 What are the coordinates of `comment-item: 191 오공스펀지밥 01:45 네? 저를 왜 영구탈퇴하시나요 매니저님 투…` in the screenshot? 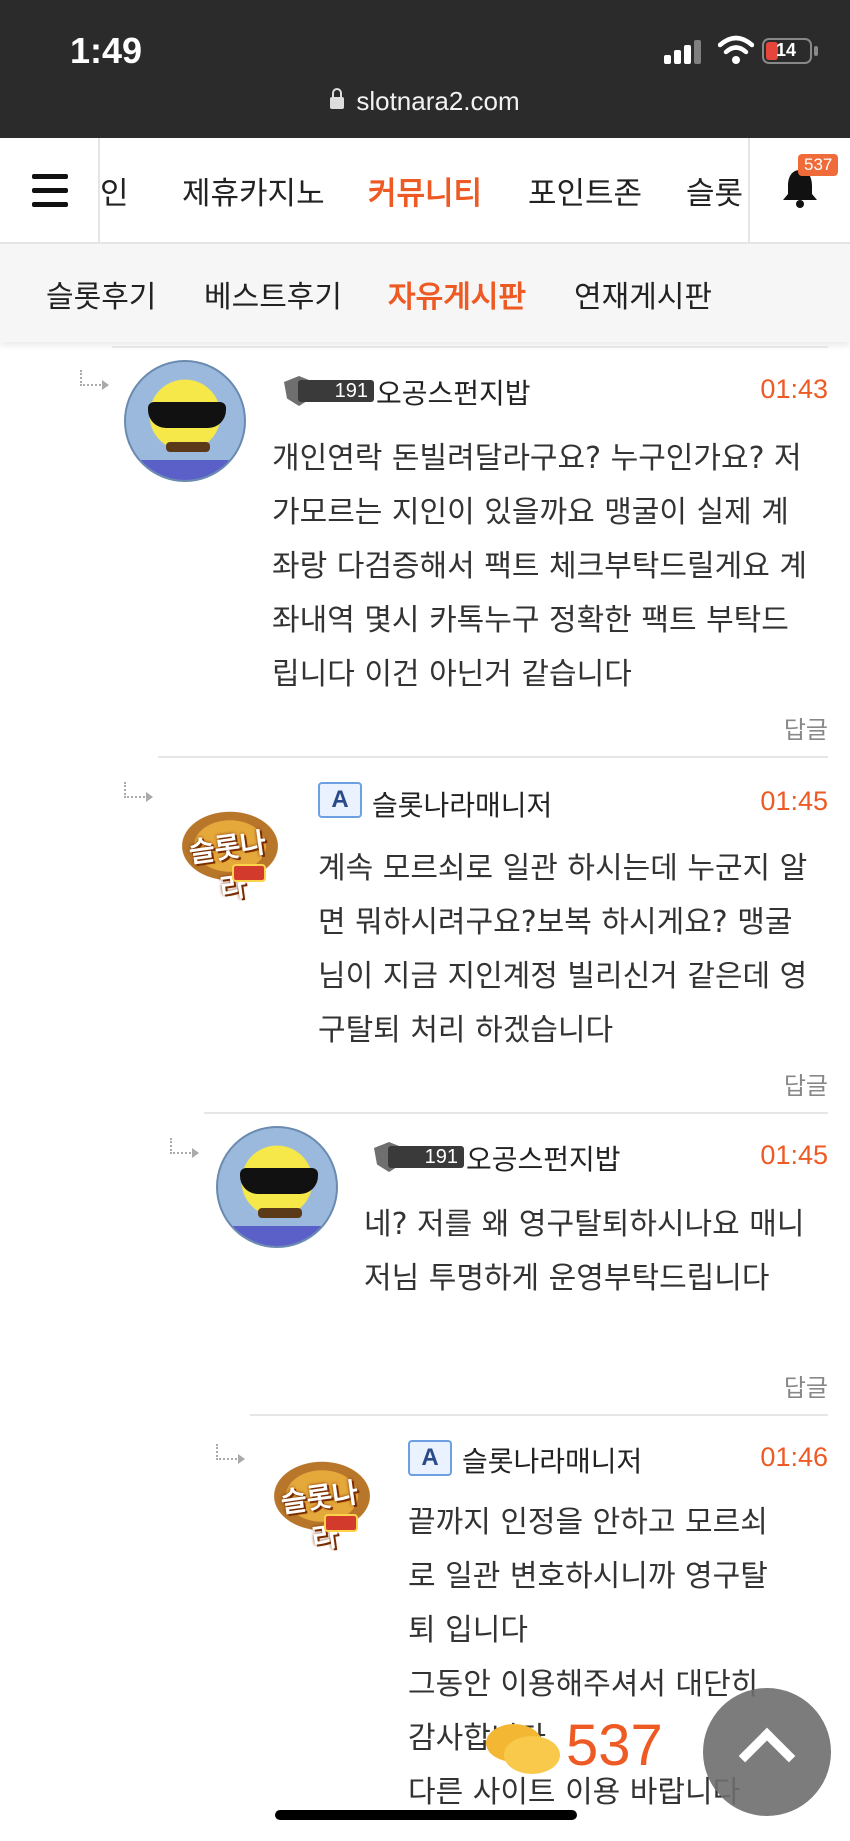 It's located at (499, 1263).